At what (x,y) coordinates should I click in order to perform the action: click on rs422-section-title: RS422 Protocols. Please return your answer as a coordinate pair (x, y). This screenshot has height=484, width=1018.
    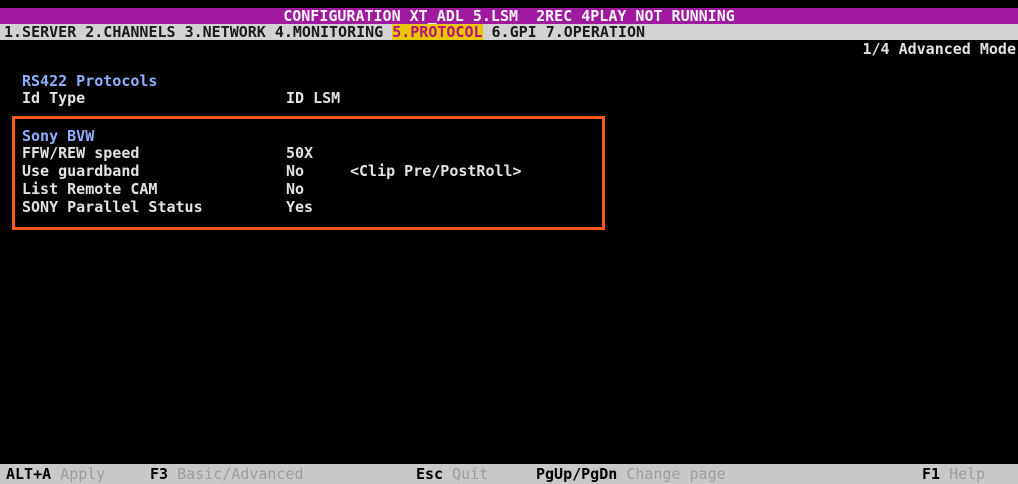
    Looking at the image, I should click on (90, 81).